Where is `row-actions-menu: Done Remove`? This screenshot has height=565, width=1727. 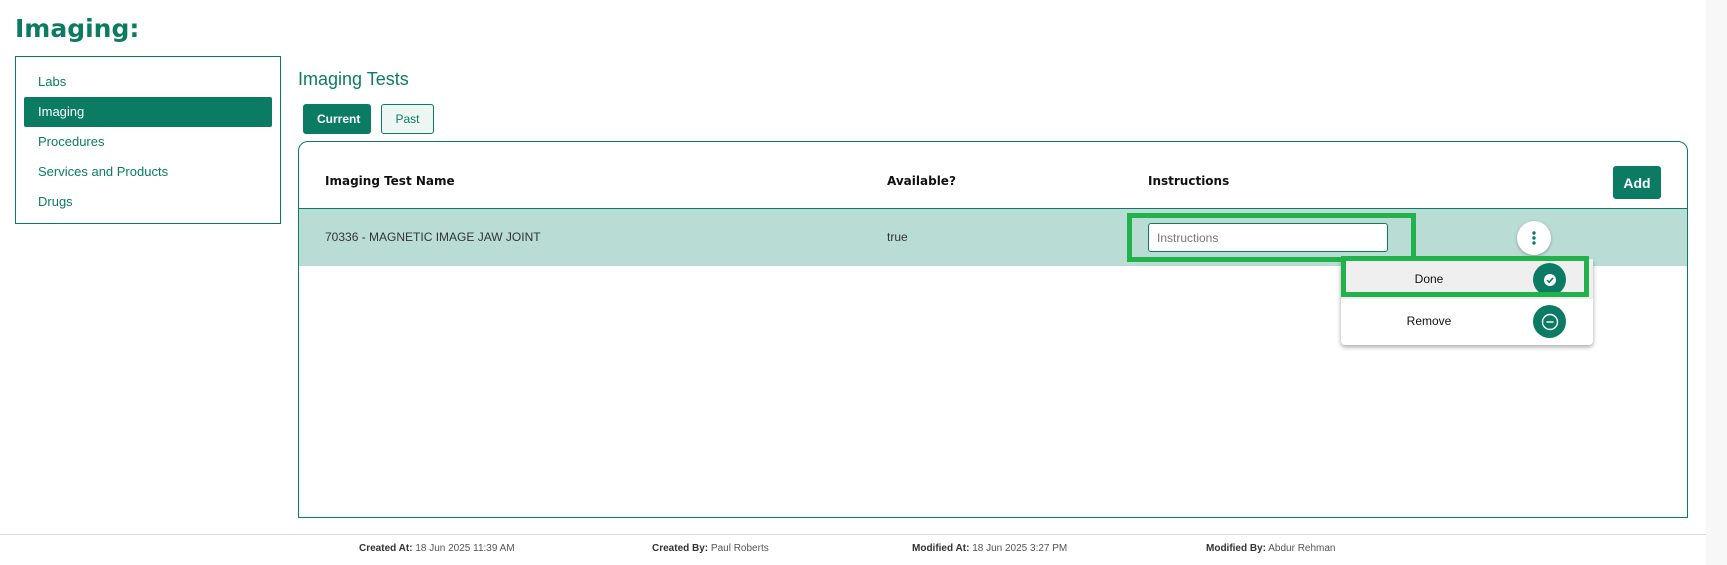
row-actions-menu: Done Remove is located at coordinates (1467, 302).